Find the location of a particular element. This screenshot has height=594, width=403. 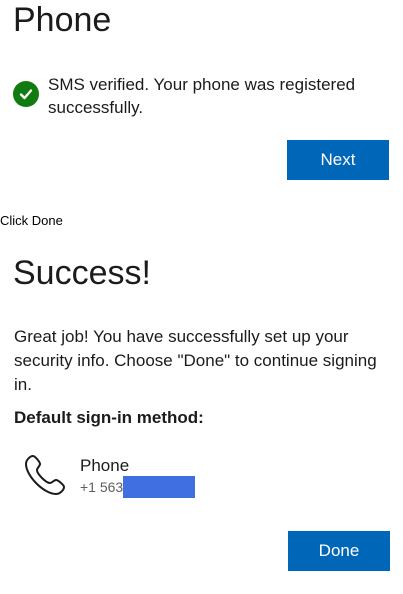

phone-icon is located at coordinates (45, 475).